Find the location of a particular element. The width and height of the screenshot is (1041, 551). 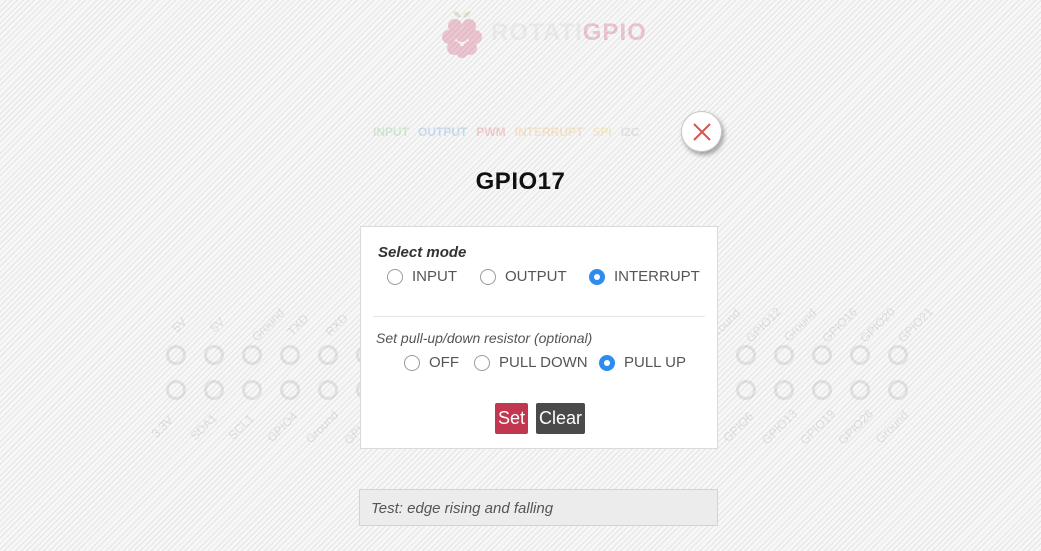

legend-i2c: I2C is located at coordinates (630, 132).